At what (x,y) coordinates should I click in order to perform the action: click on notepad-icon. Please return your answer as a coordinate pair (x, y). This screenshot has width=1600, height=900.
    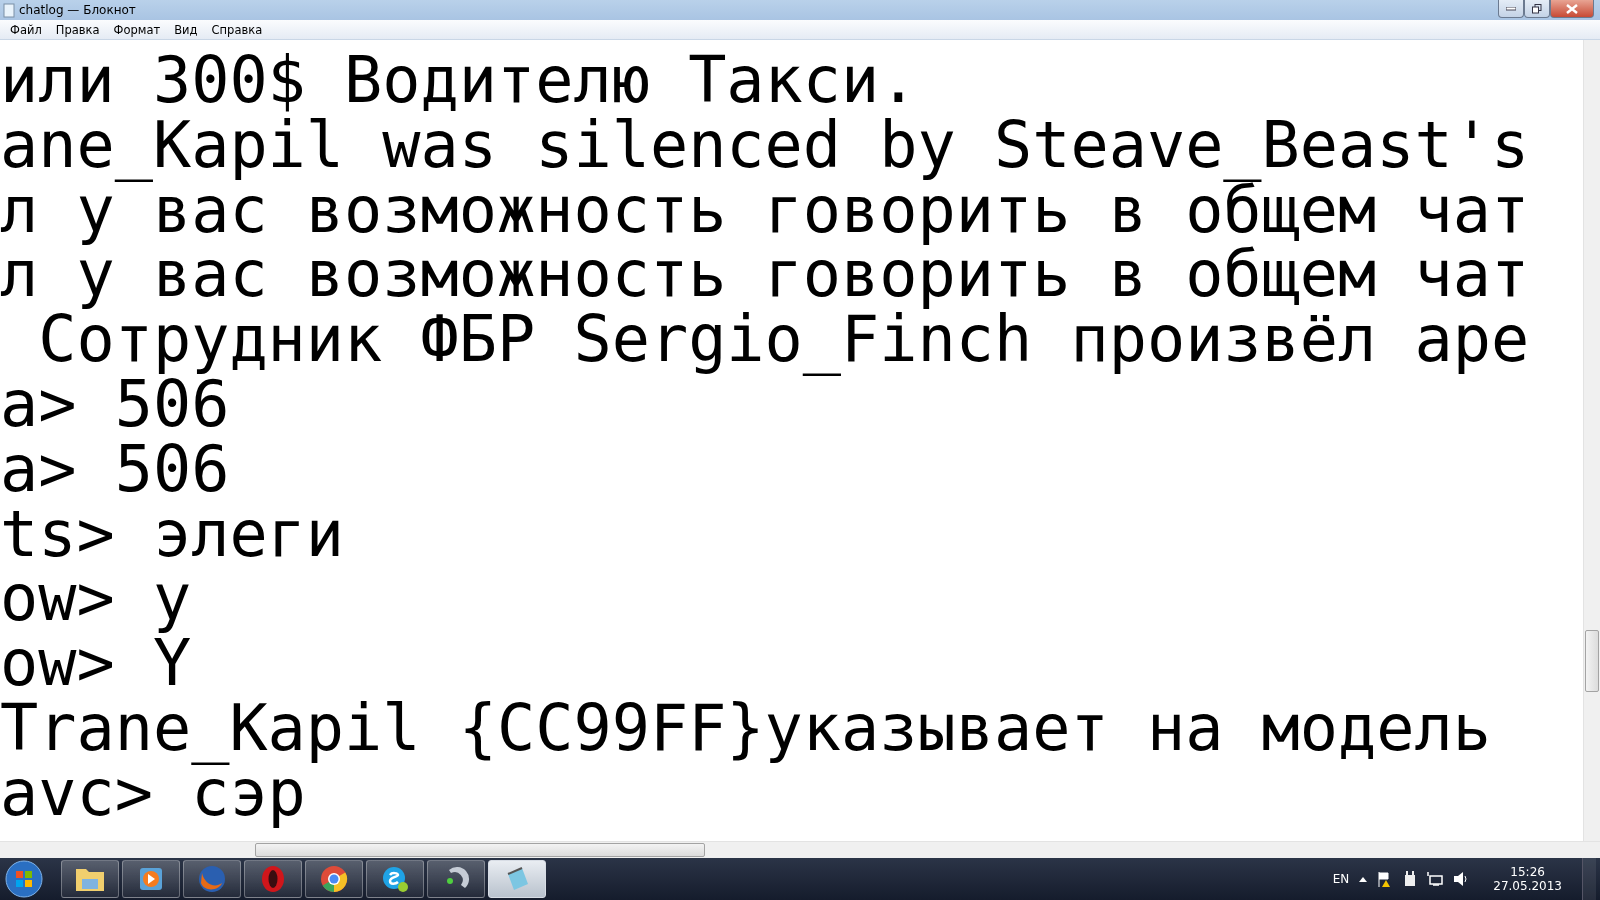
    Looking at the image, I should click on (9, 10).